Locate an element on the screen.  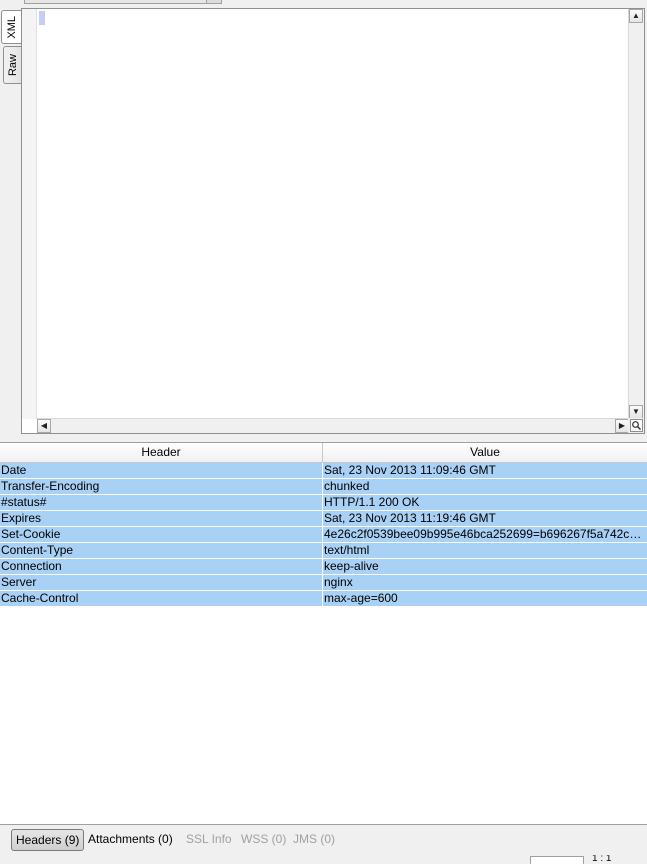
header-value-cell: Sat, 23 Nov 2013 11:19:46 GMT is located at coordinates (485, 519).